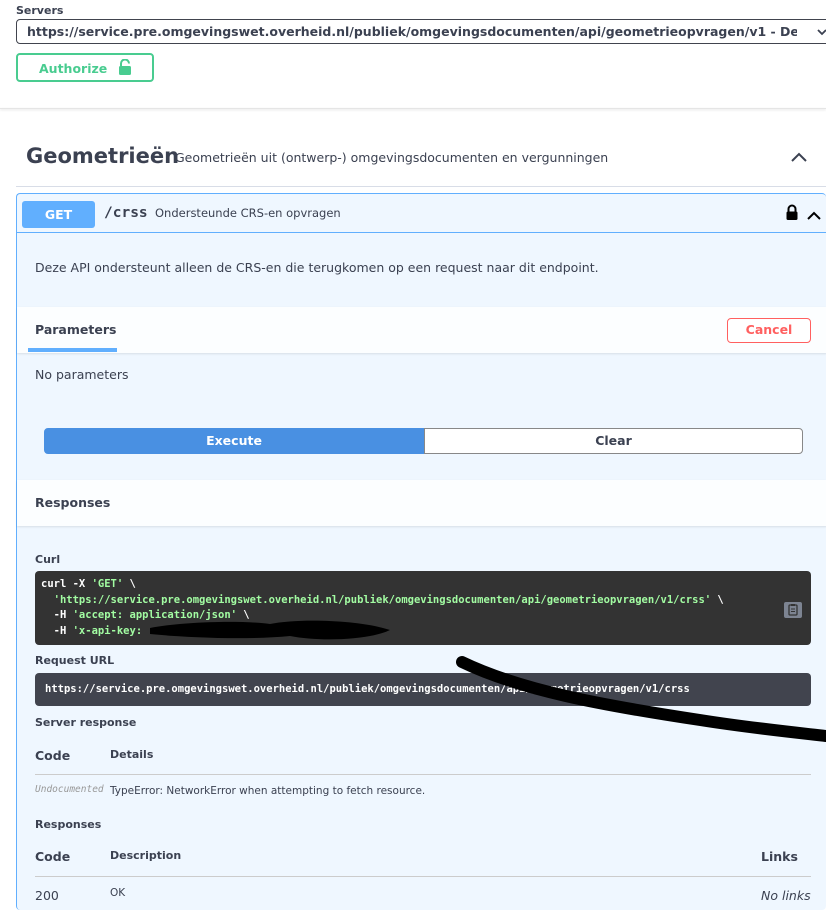 The height and width of the screenshot is (910, 826). I want to click on copy-to-clipboard-icon, so click(774, 613).